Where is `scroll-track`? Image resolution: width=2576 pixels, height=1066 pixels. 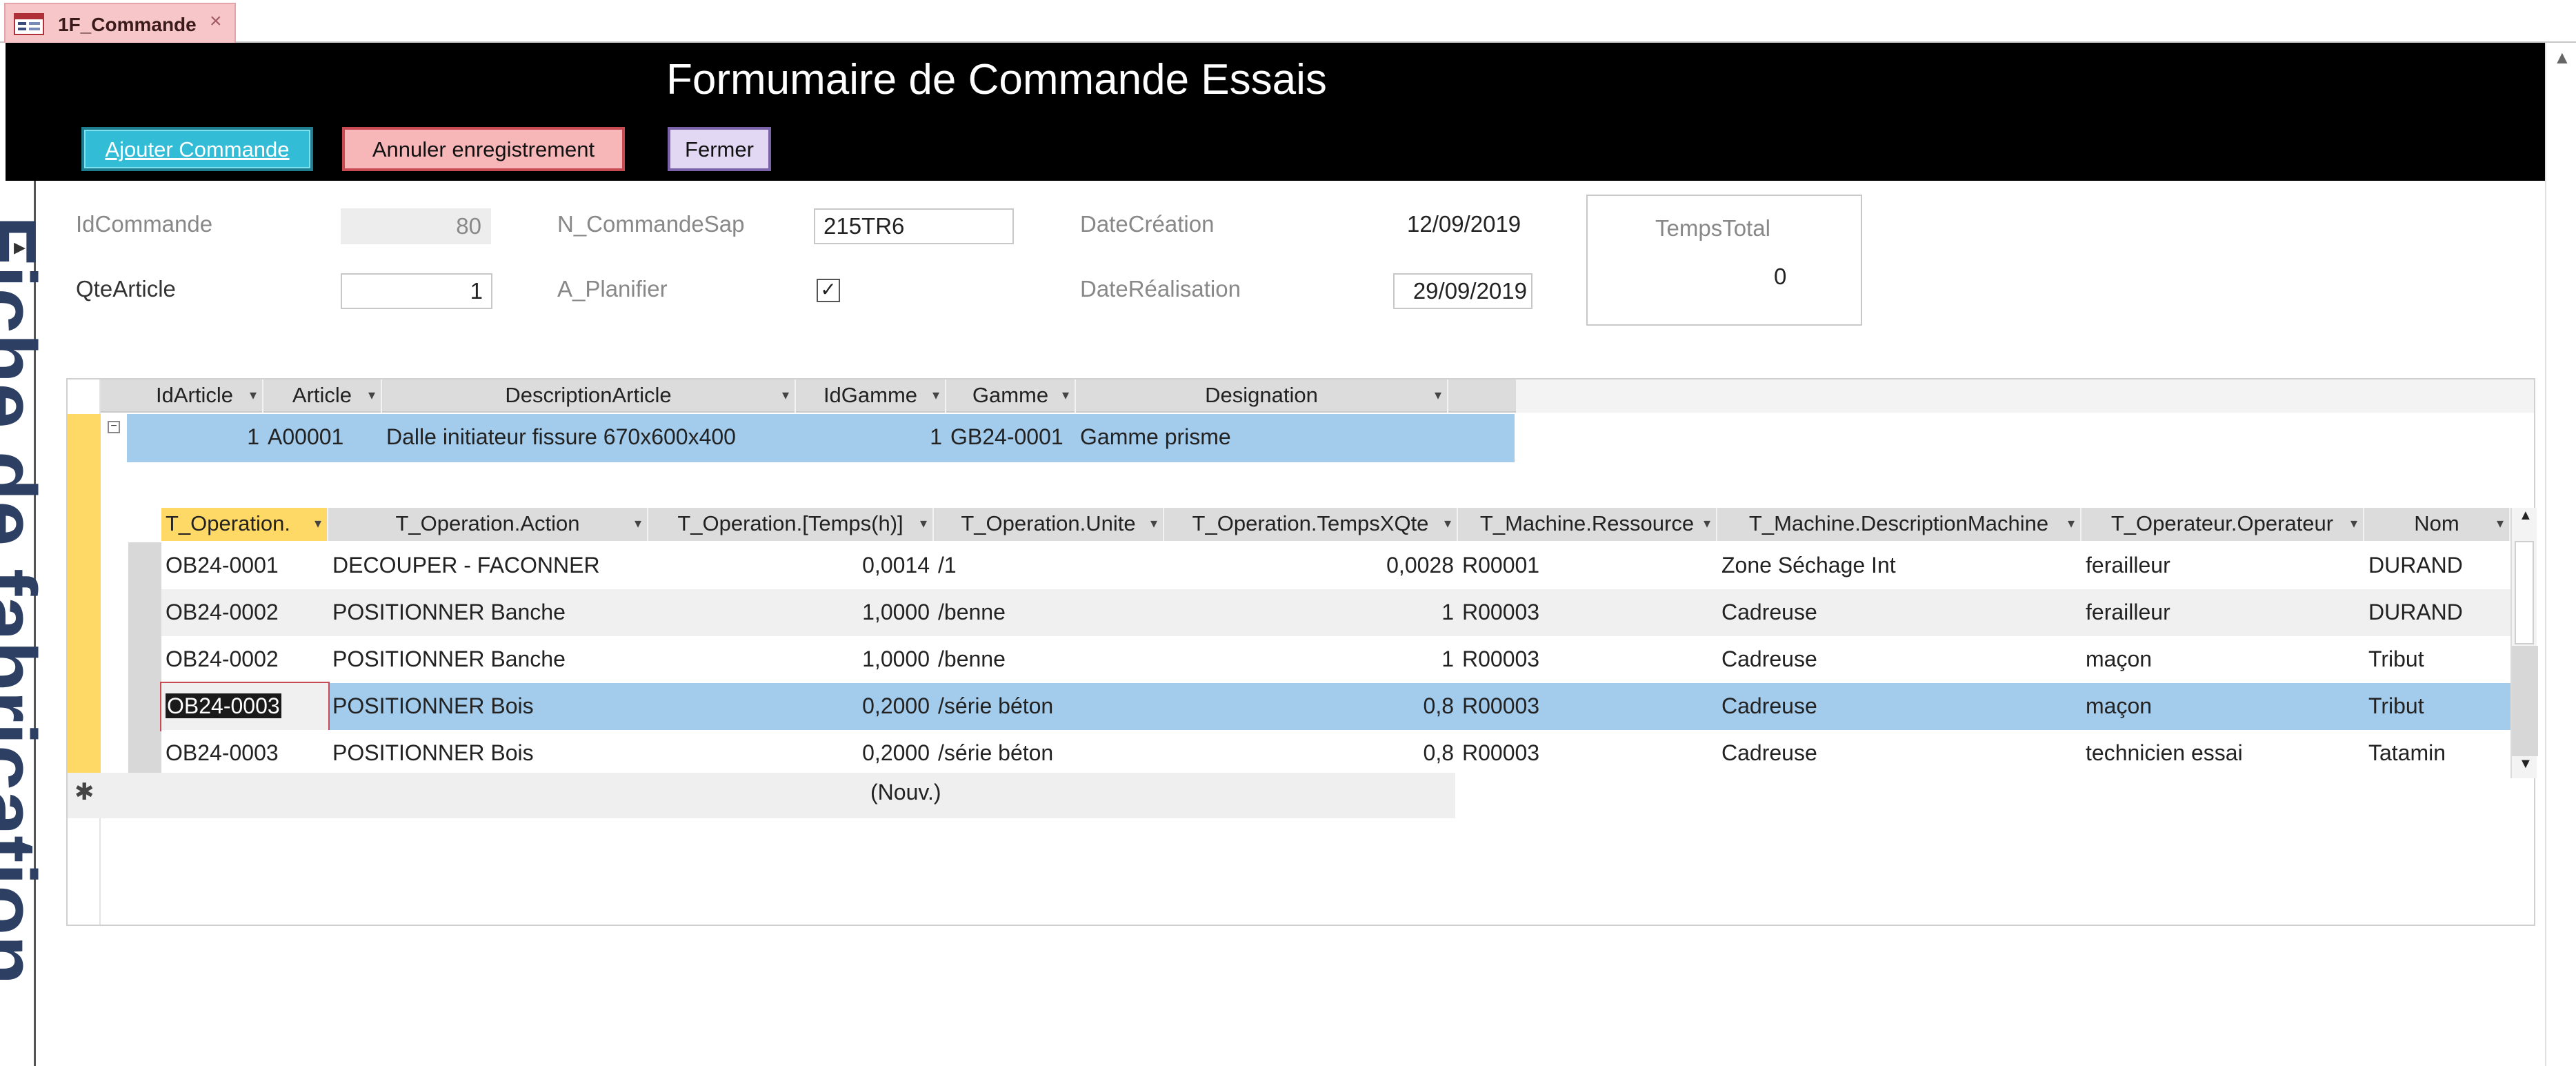 scroll-track is located at coordinates (2525, 701).